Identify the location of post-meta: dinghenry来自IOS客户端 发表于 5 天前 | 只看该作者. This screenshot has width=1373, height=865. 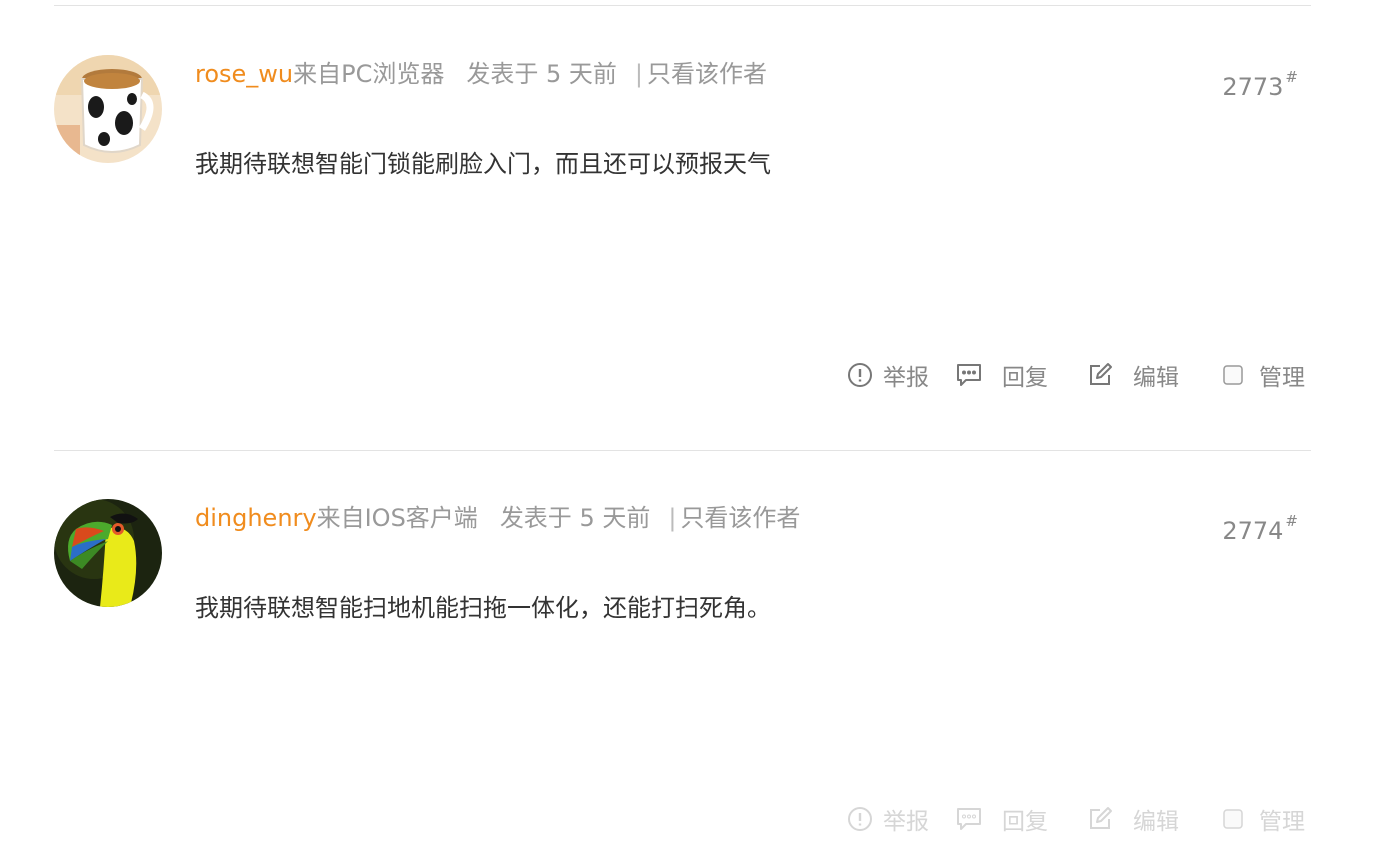
(497, 518).